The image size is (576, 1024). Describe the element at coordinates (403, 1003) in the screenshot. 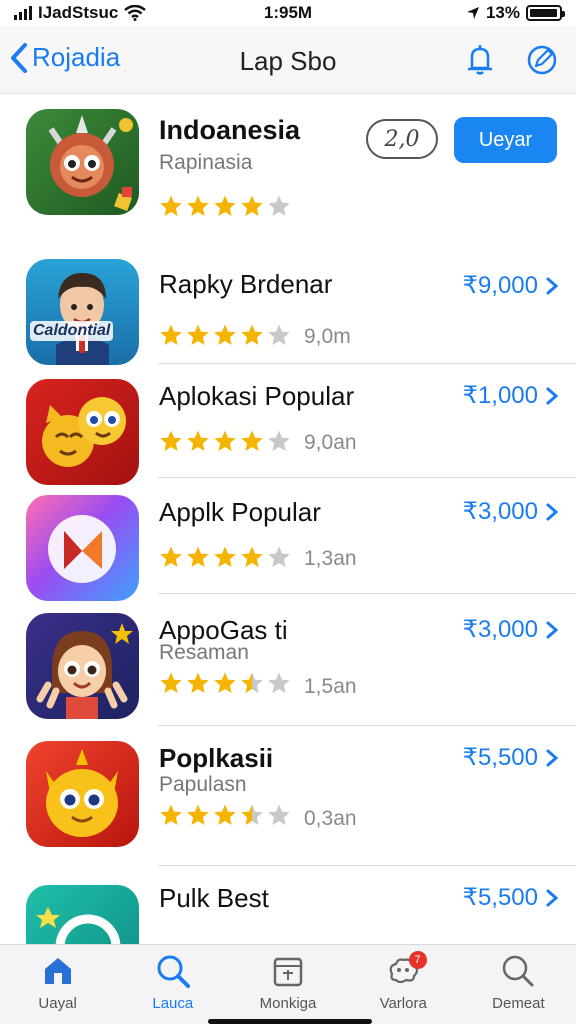

I see `tab-label: Varlora` at that location.